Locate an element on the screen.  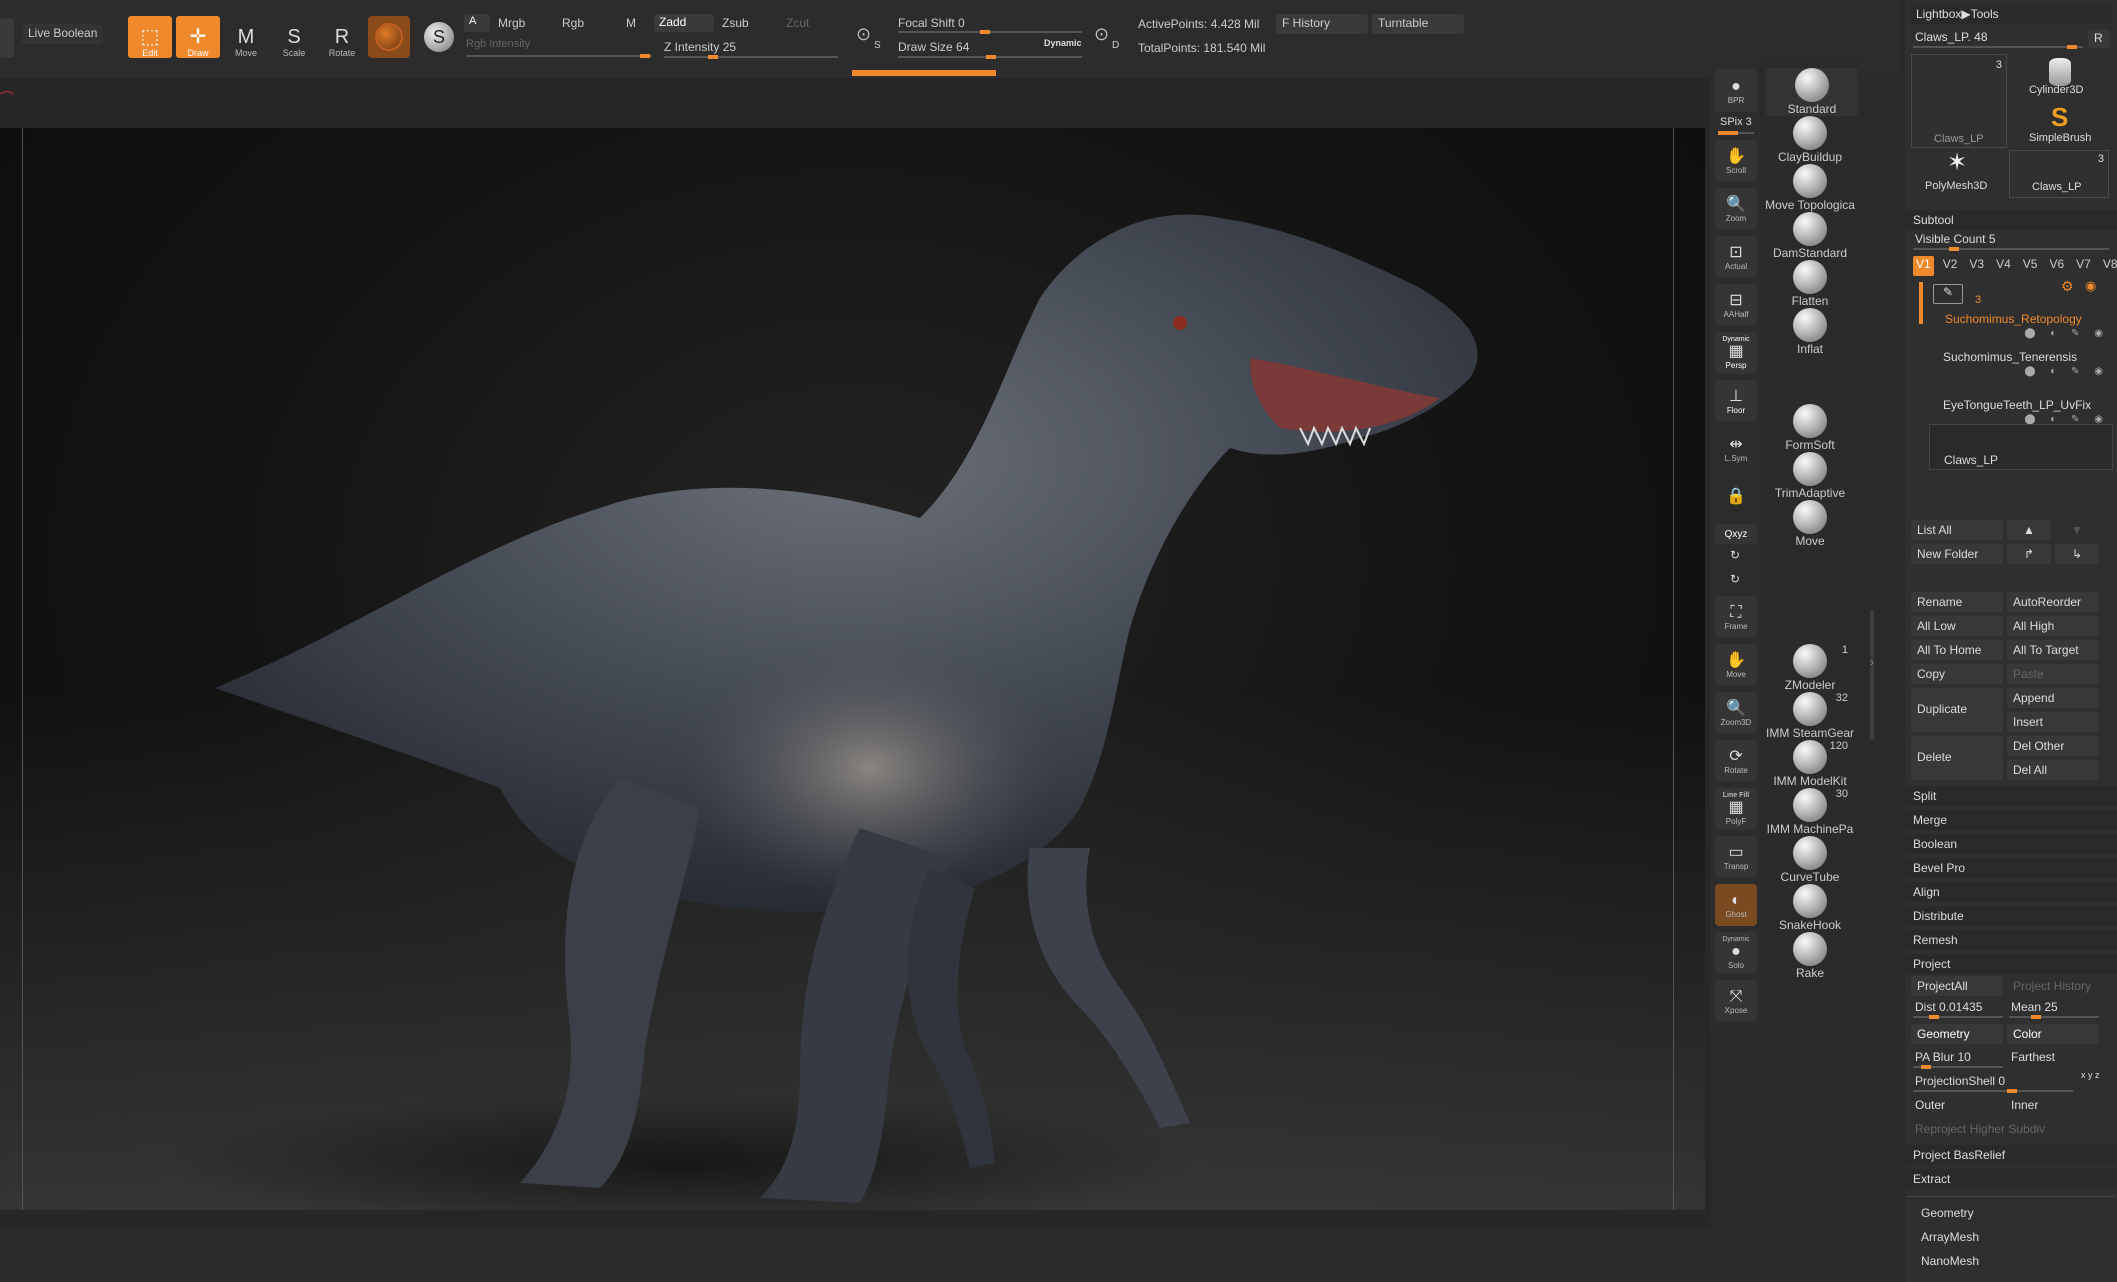
folder-down-button: ↳ is located at coordinates (2077, 554).